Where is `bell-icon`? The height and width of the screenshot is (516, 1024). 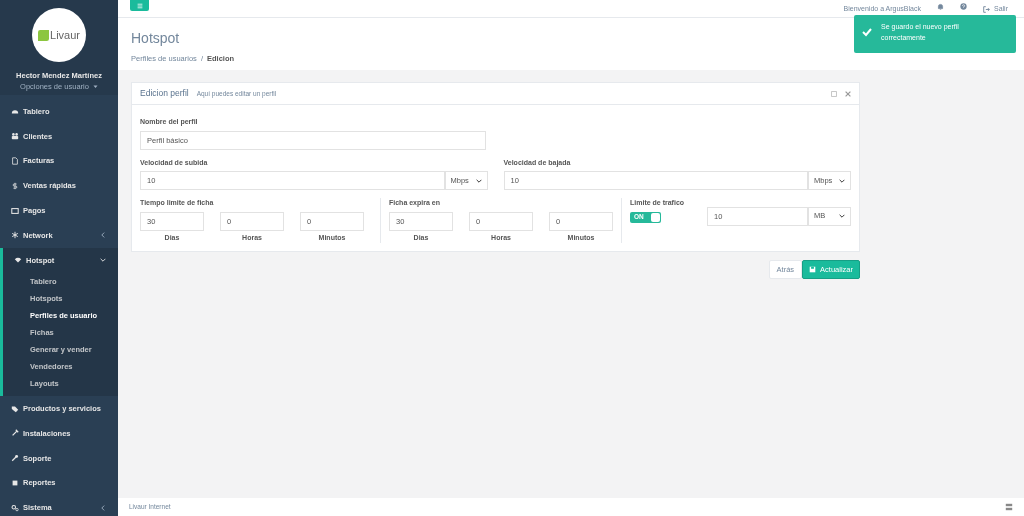
bell-icon is located at coordinates (940, 6).